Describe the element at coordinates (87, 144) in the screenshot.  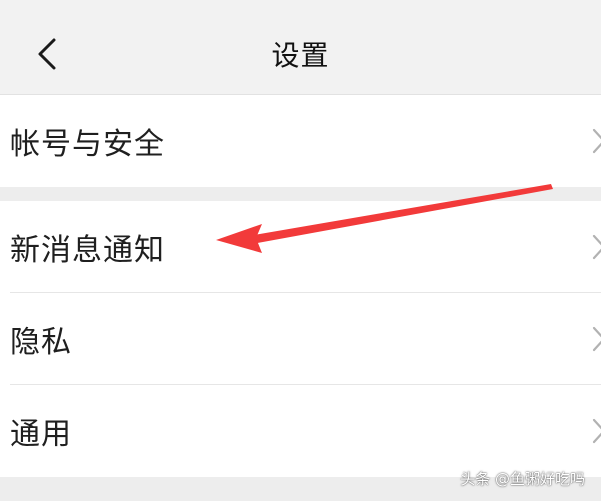
I see `settings-item-label: 帐号与安全` at that location.